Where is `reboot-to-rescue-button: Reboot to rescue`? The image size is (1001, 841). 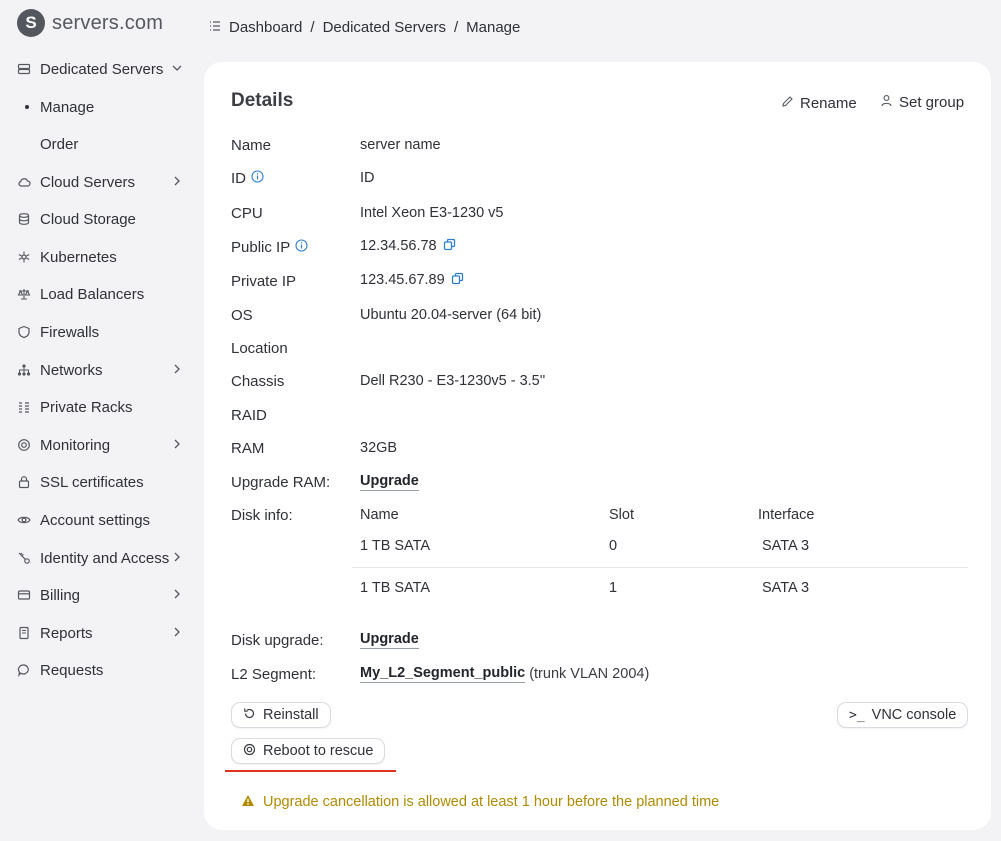 reboot-to-rescue-button: Reboot to rescue is located at coordinates (308, 751).